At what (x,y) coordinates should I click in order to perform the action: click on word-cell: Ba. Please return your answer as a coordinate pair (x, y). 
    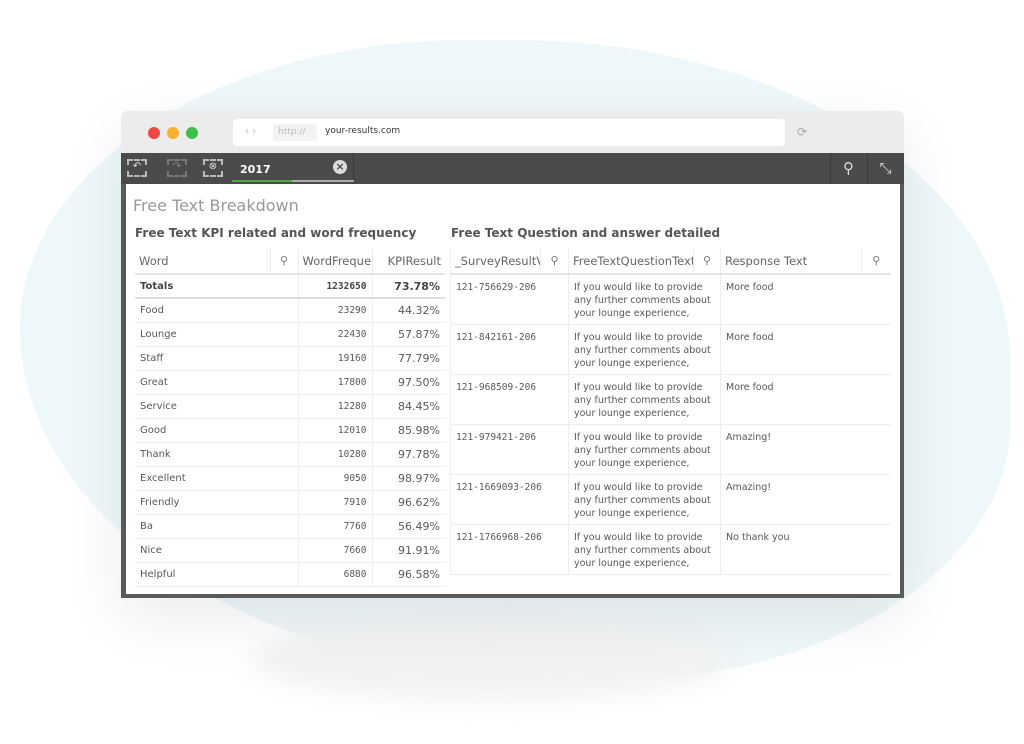
    Looking at the image, I should click on (216, 526).